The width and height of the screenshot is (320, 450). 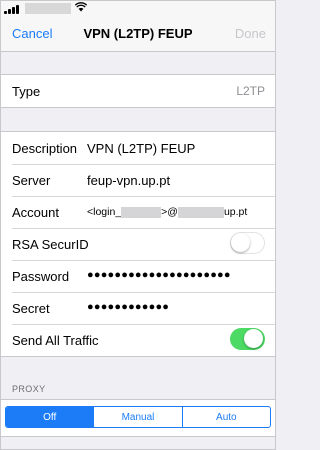 I want to click on proxy-section-header: PROXY, so click(x=29, y=389).